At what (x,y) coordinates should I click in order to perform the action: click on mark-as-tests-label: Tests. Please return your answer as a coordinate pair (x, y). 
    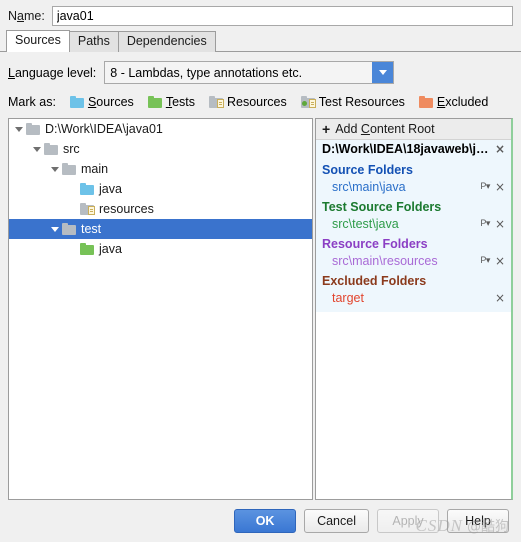
    Looking at the image, I should click on (180, 102).